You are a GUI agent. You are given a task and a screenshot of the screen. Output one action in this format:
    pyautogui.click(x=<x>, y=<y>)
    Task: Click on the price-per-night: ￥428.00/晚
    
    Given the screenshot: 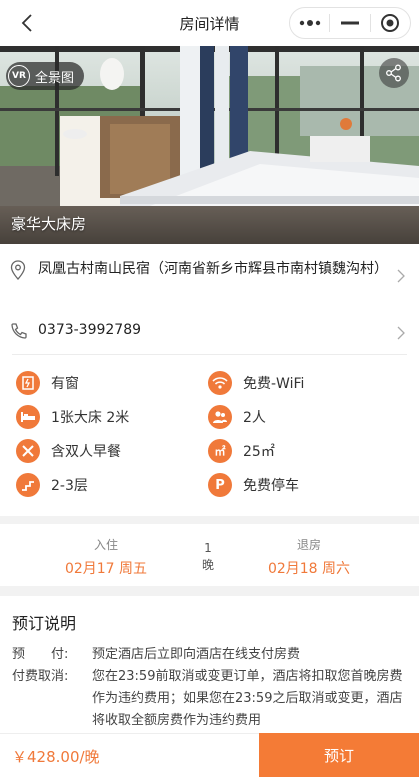 What is the action you would take?
    pyautogui.click(x=56, y=757)
    